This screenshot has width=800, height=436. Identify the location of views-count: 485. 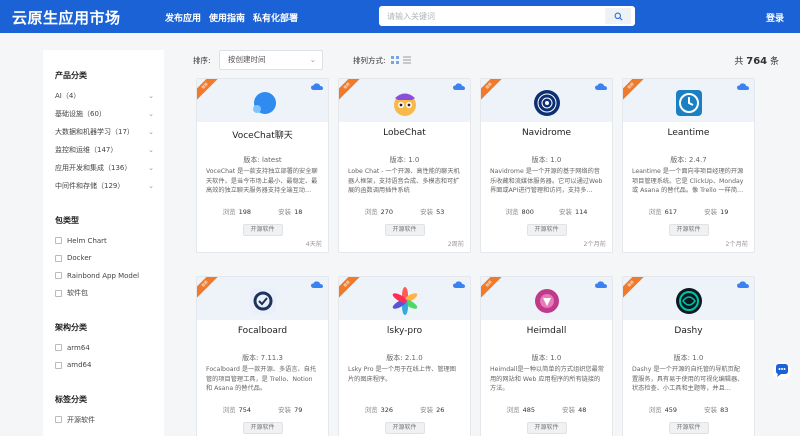
(528, 410).